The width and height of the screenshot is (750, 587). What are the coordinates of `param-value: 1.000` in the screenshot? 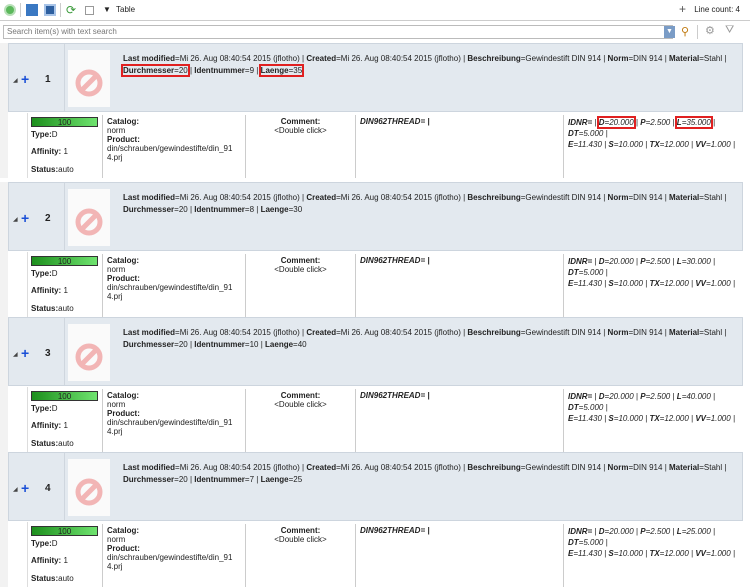 It's located at (720, 553).